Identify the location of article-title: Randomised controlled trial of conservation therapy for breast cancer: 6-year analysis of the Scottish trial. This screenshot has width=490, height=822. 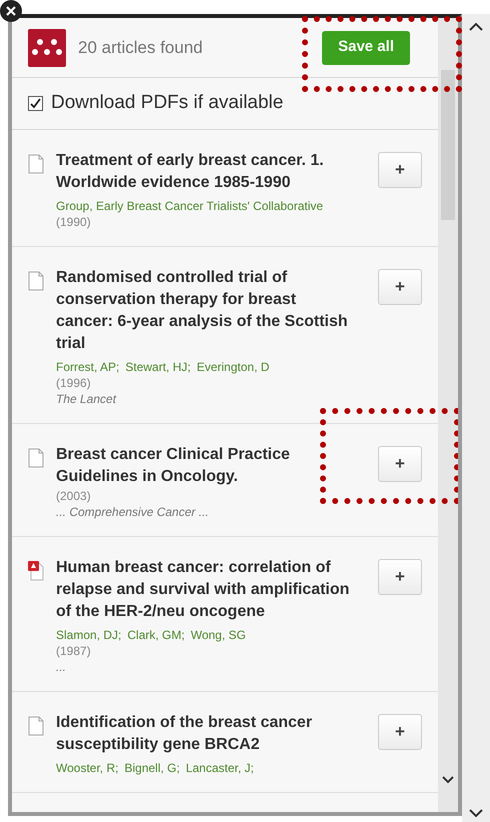
(203, 311).